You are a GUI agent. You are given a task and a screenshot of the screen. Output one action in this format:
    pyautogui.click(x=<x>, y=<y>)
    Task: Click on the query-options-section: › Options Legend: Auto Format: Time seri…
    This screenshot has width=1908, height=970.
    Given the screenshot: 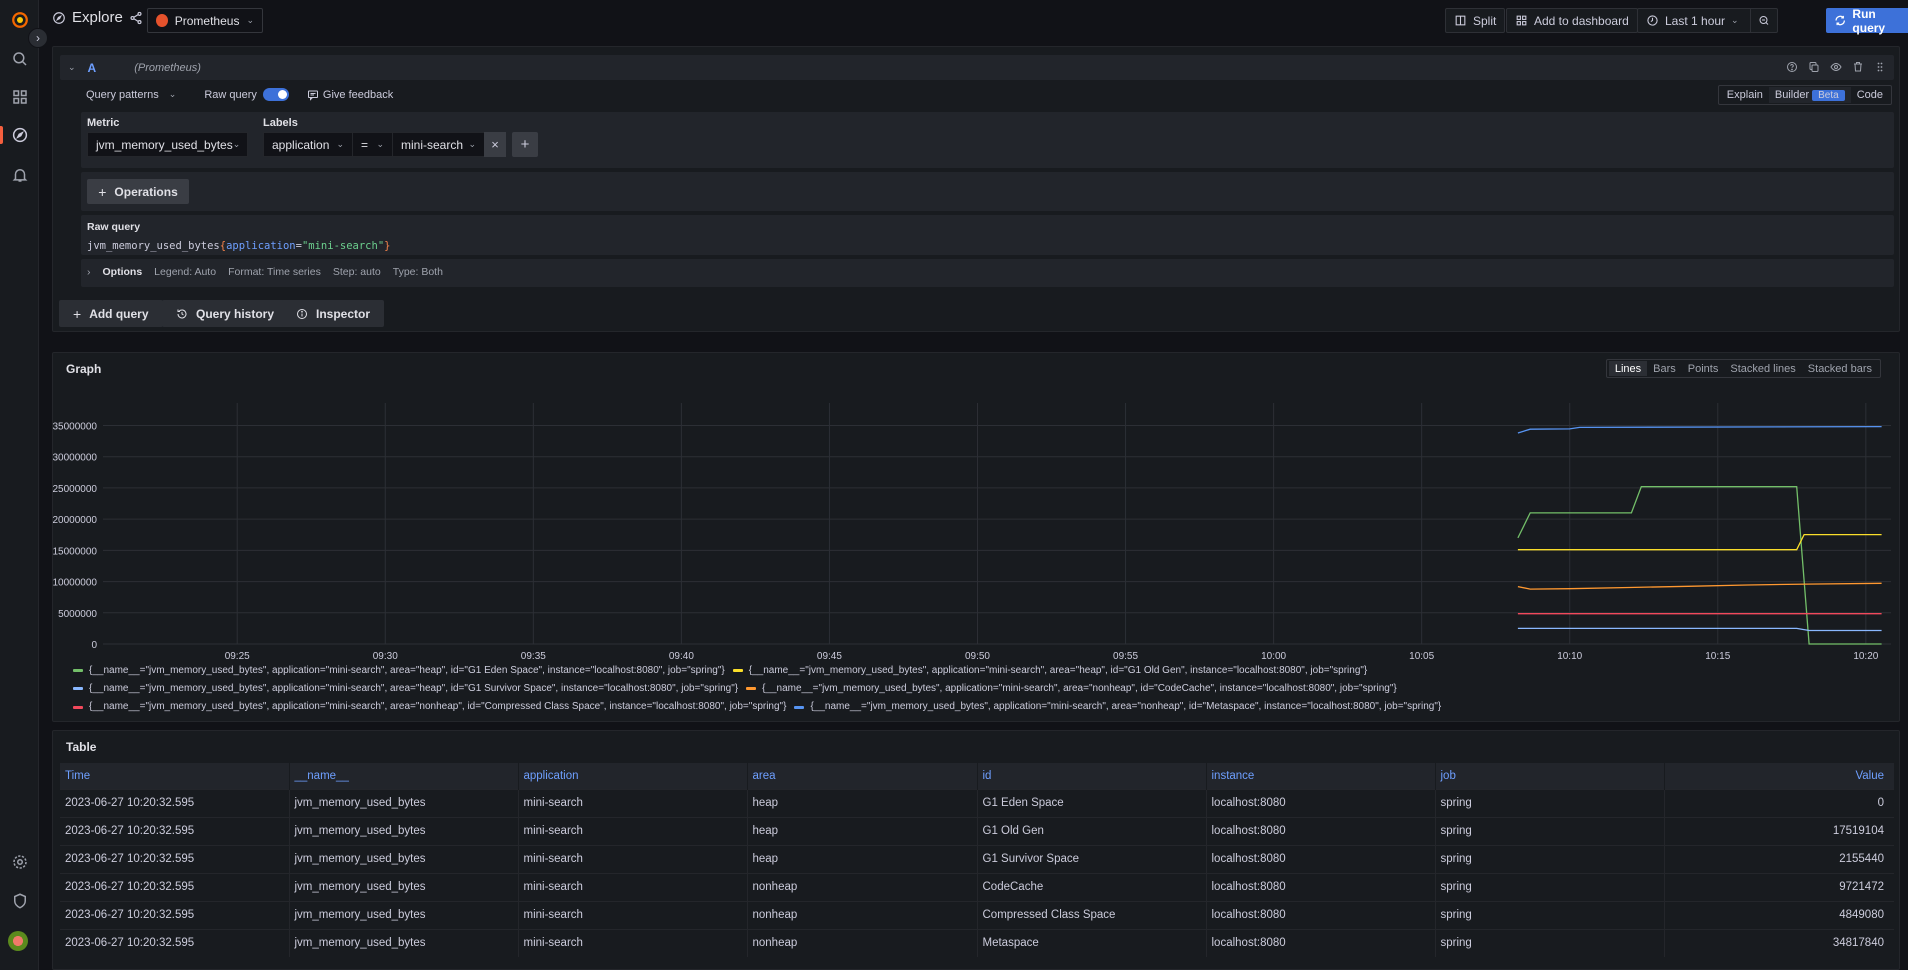 What is the action you would take?
    pyautogui.click(x=987, y=273)
    